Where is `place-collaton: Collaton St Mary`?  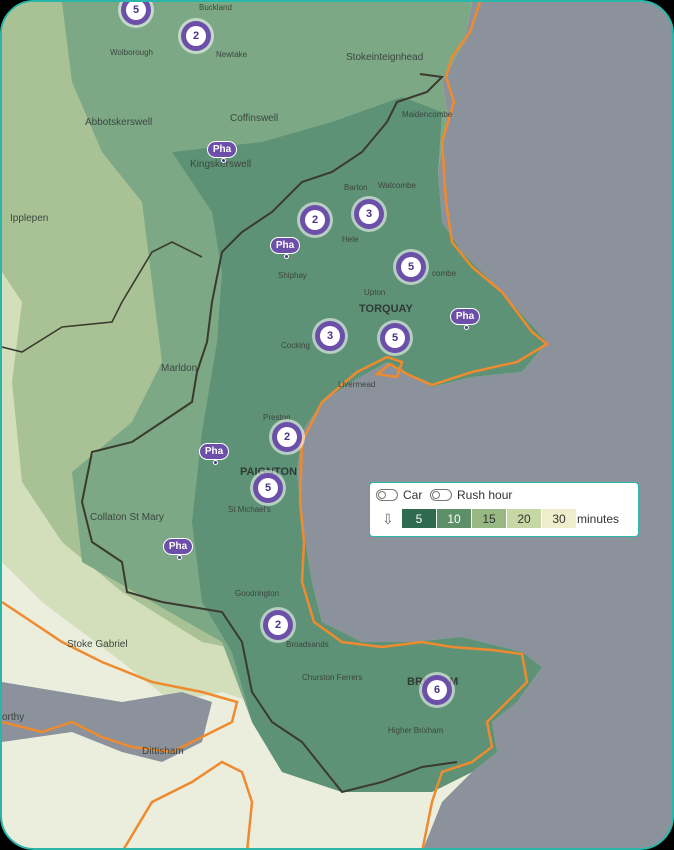
place-collaton: Collaton St Mary is located at coordinates (127, 517).